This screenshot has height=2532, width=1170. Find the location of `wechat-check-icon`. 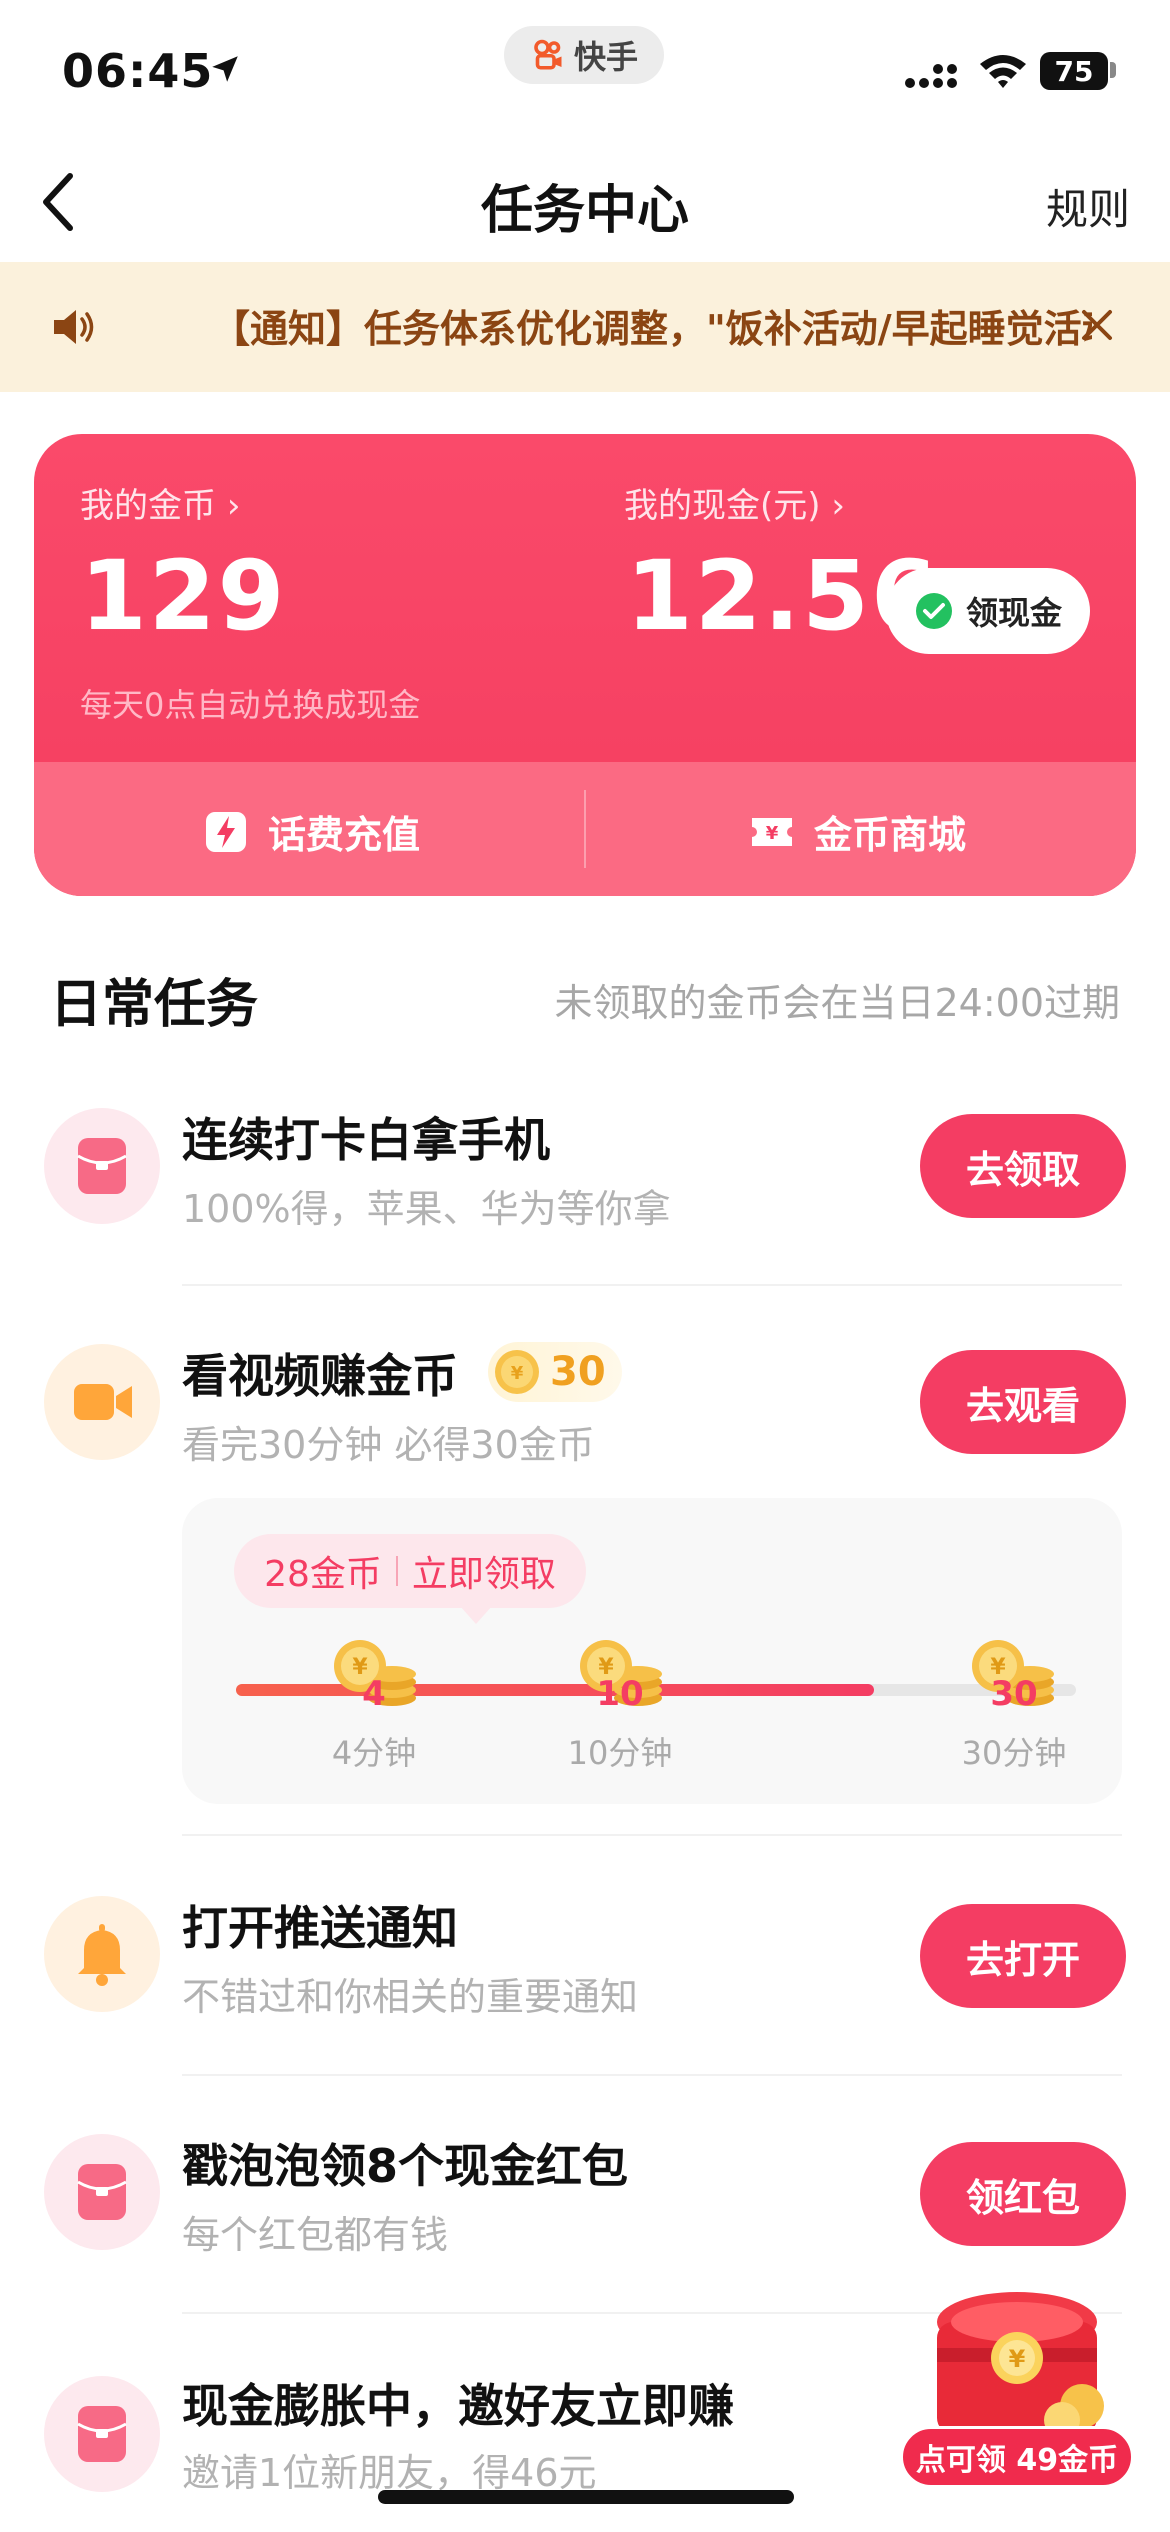

wechat-check-icon is located at coordinates (933, 611).